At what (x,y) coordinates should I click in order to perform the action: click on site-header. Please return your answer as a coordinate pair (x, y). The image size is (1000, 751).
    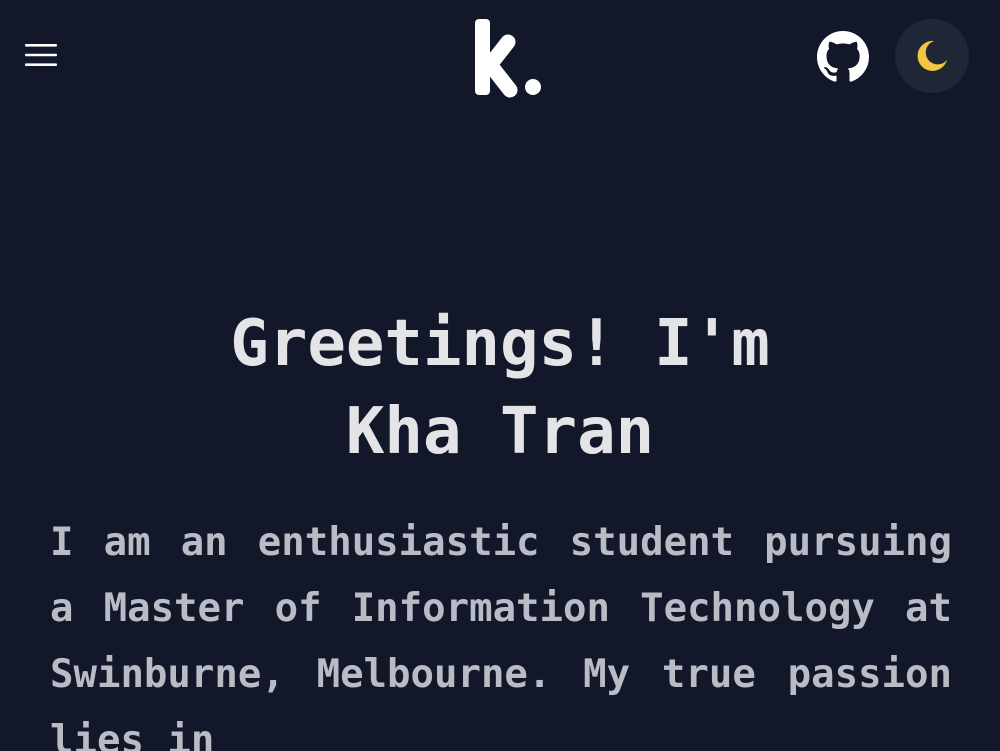
    Looking at the image, I should click on (500, 55).